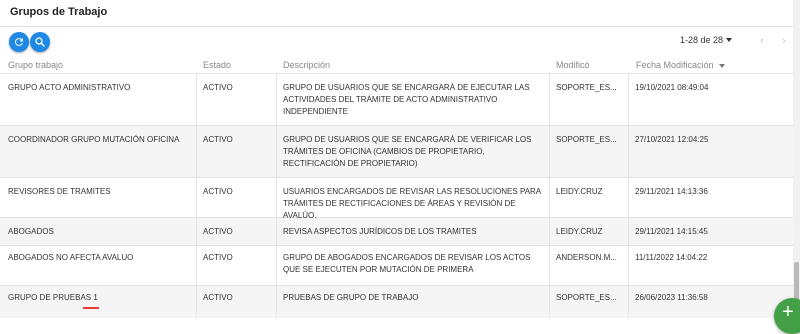 This screenshot has width=800, height=334. What do you see at coordinates (71, 257) in the screenshot?
I see `cell-grupo: ABOGADOS NO AFECTA AVALUO` at bounding box center [71, 257].